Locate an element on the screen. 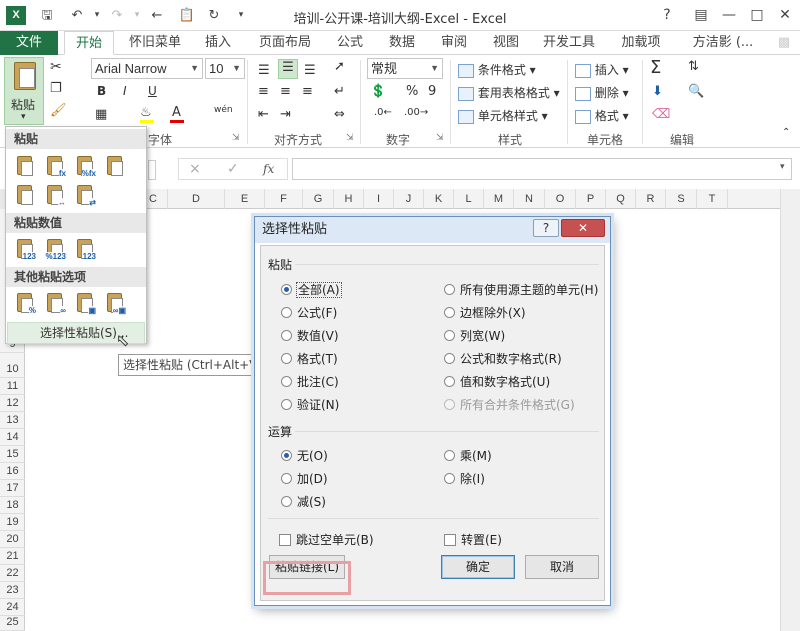 The width and height of the screenshot is (800, 631). align-right-icon: ≡ is located at coordinates (307, 91).